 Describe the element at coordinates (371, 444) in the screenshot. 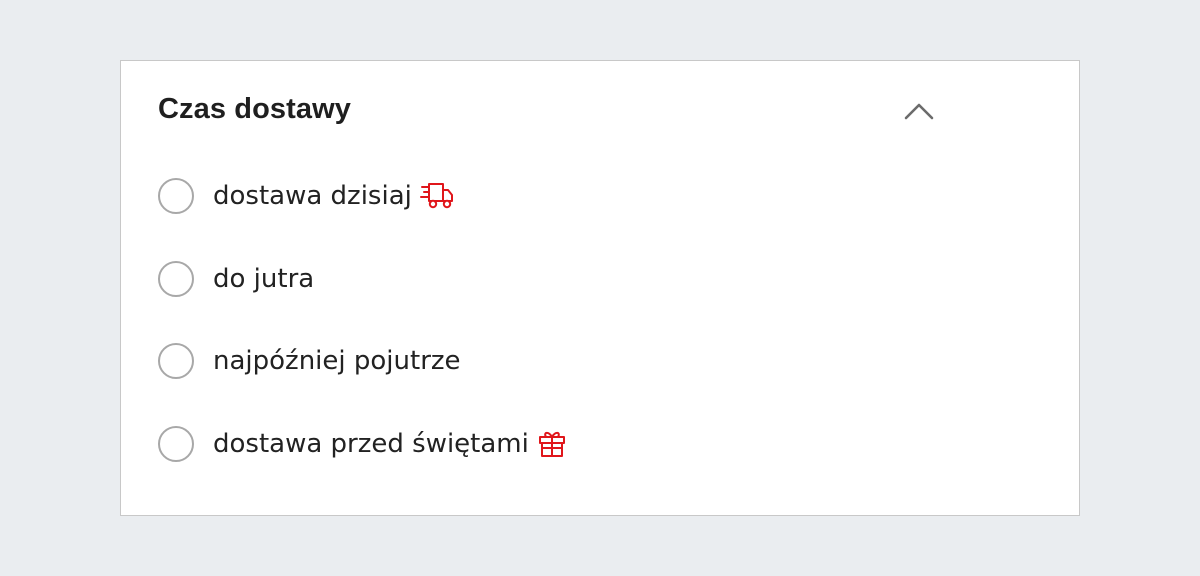

I see `option-label: dostawa przed świętami` at that location.